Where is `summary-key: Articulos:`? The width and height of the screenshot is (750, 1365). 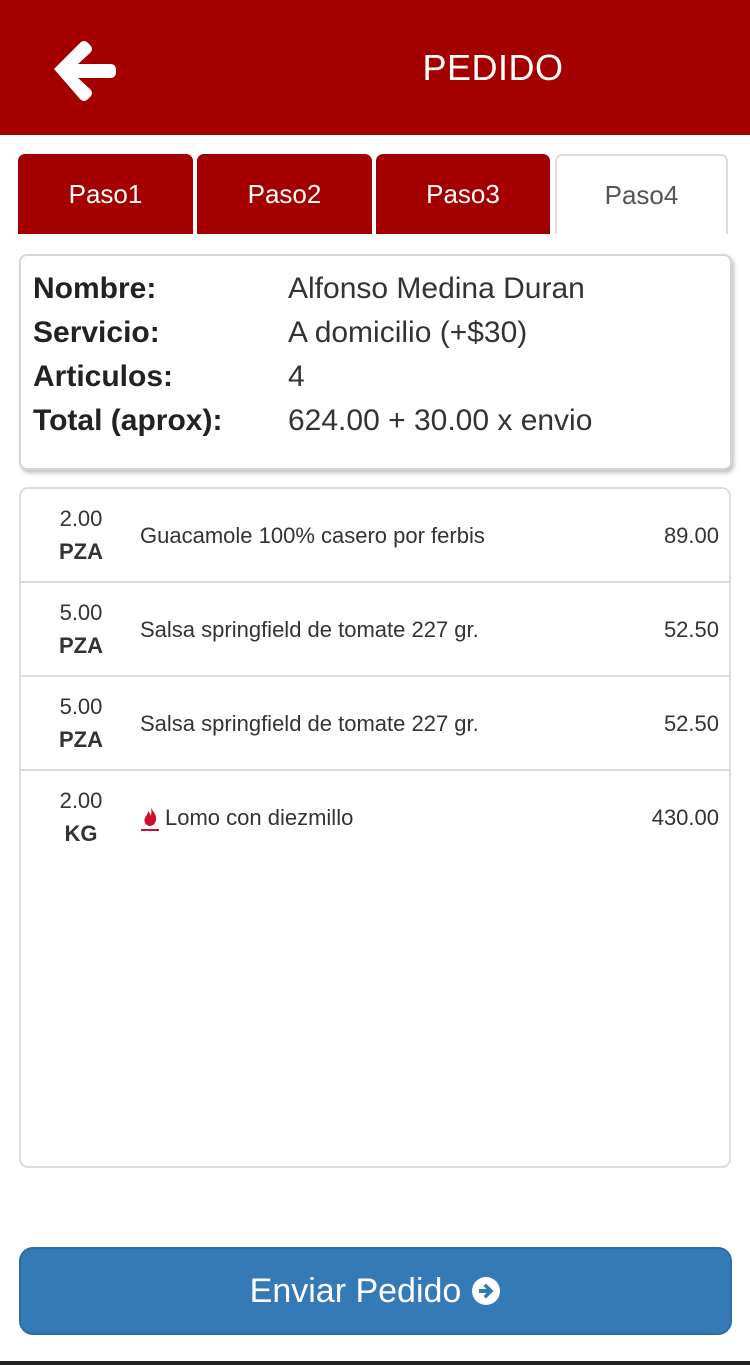
summary-key: Articulos: is located at coordinates (103, 376).